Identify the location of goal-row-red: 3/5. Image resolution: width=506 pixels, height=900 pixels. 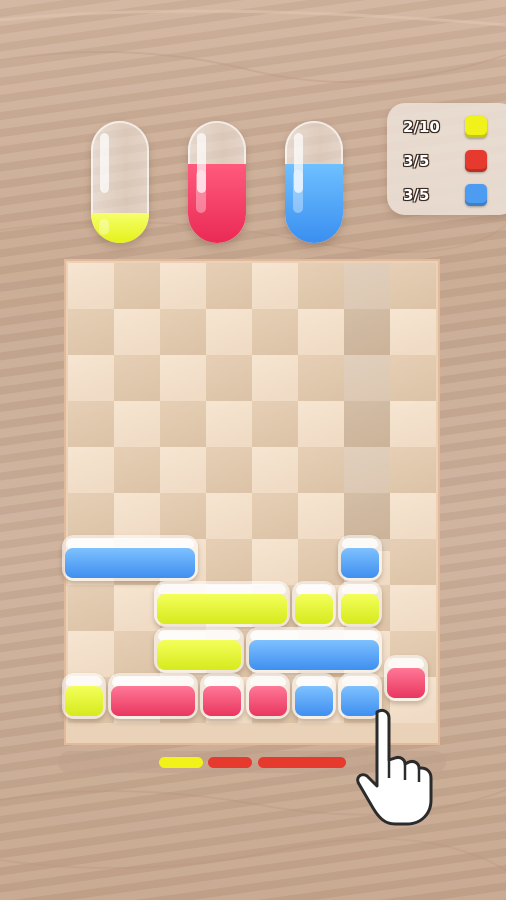
(445, 161).